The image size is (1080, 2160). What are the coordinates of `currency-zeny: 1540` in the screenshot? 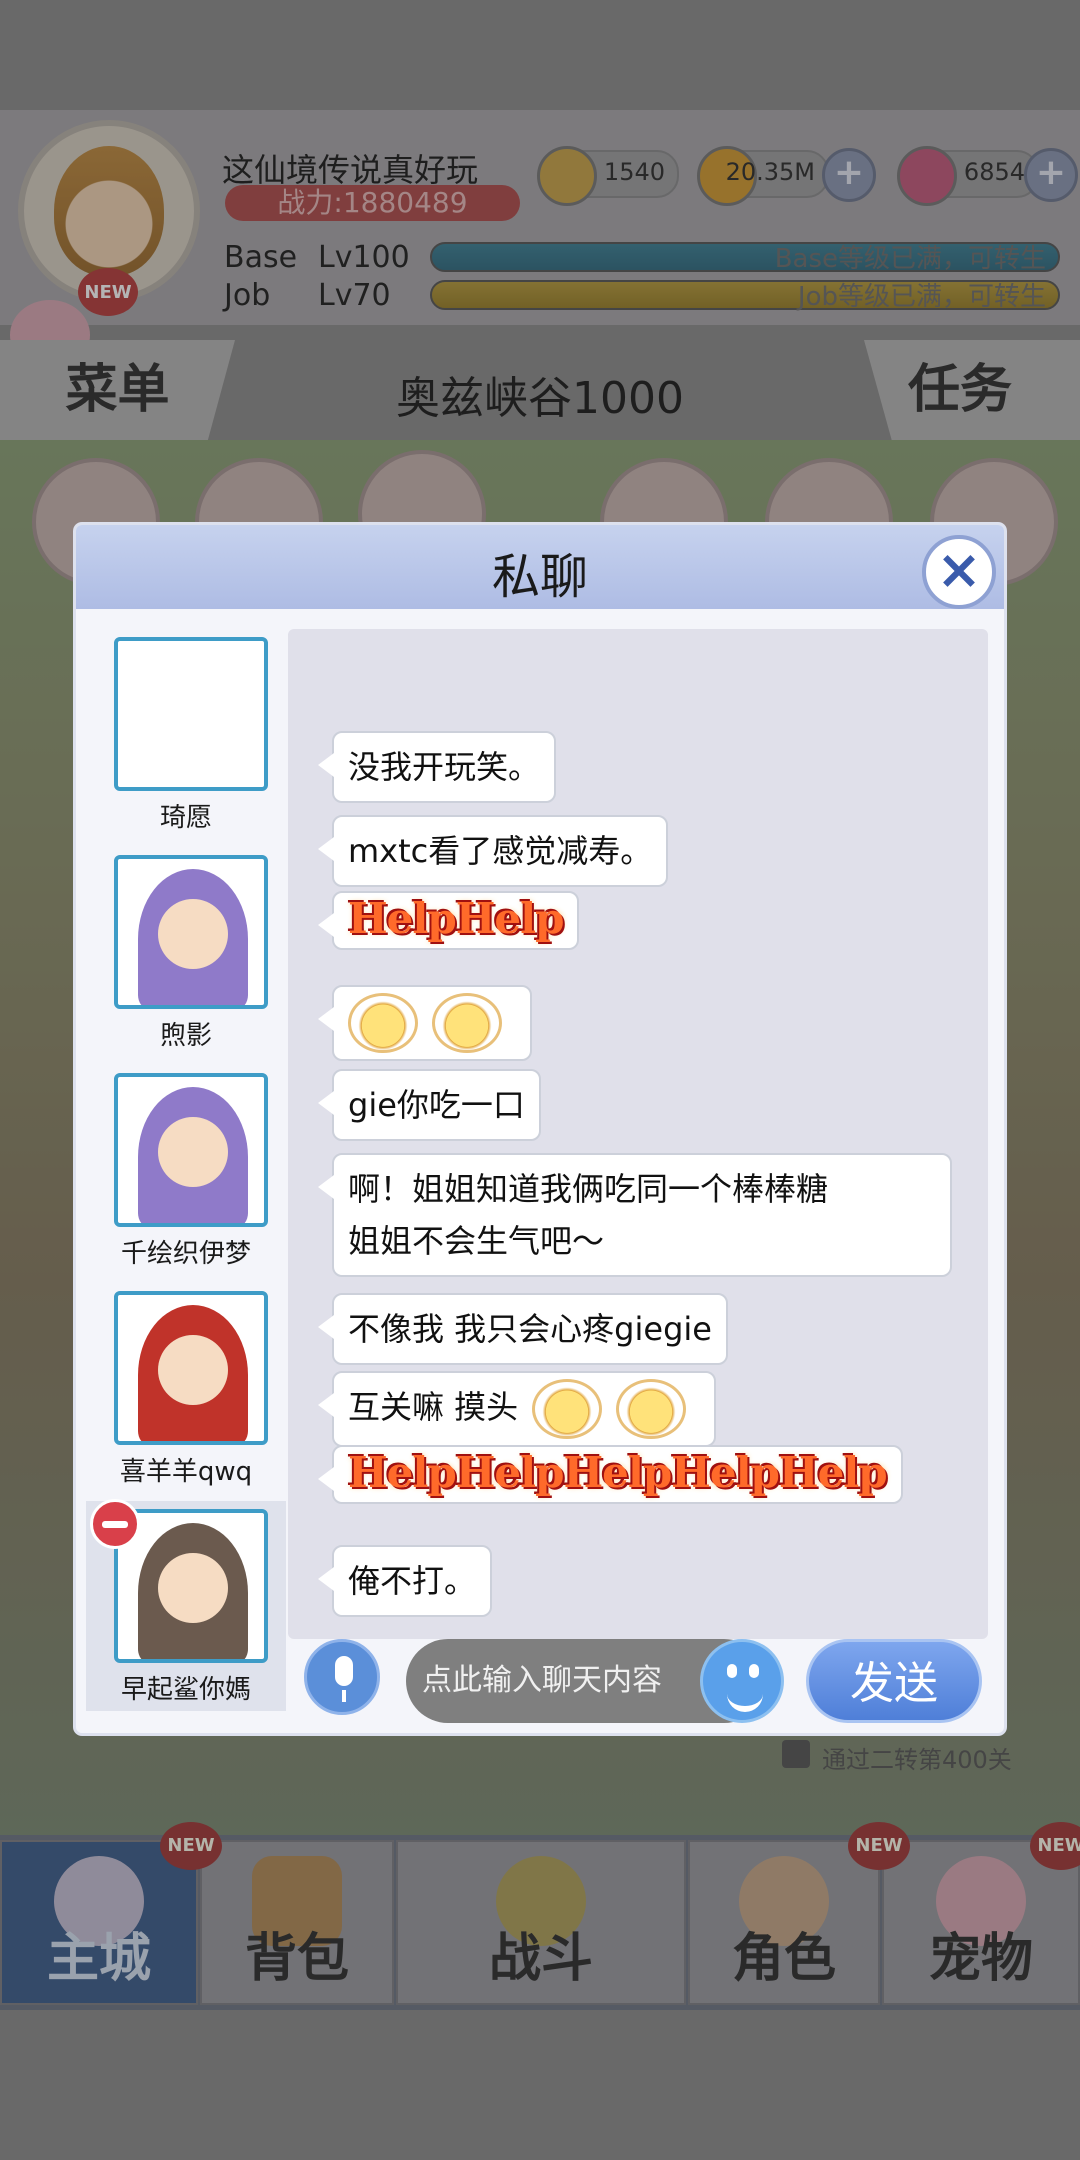 It's located at (608, 176).